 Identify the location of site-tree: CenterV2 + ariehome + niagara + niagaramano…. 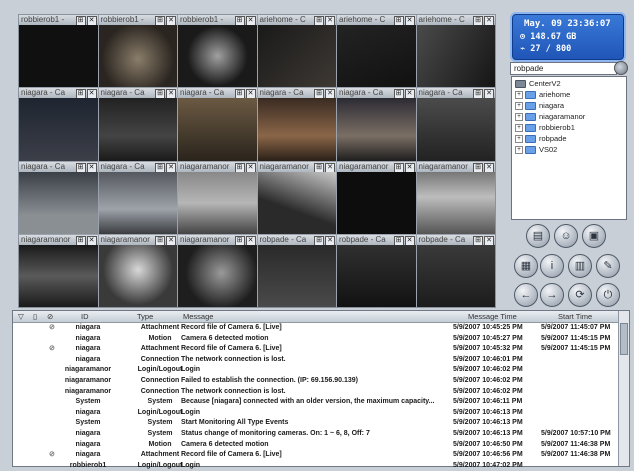
(569, 148).